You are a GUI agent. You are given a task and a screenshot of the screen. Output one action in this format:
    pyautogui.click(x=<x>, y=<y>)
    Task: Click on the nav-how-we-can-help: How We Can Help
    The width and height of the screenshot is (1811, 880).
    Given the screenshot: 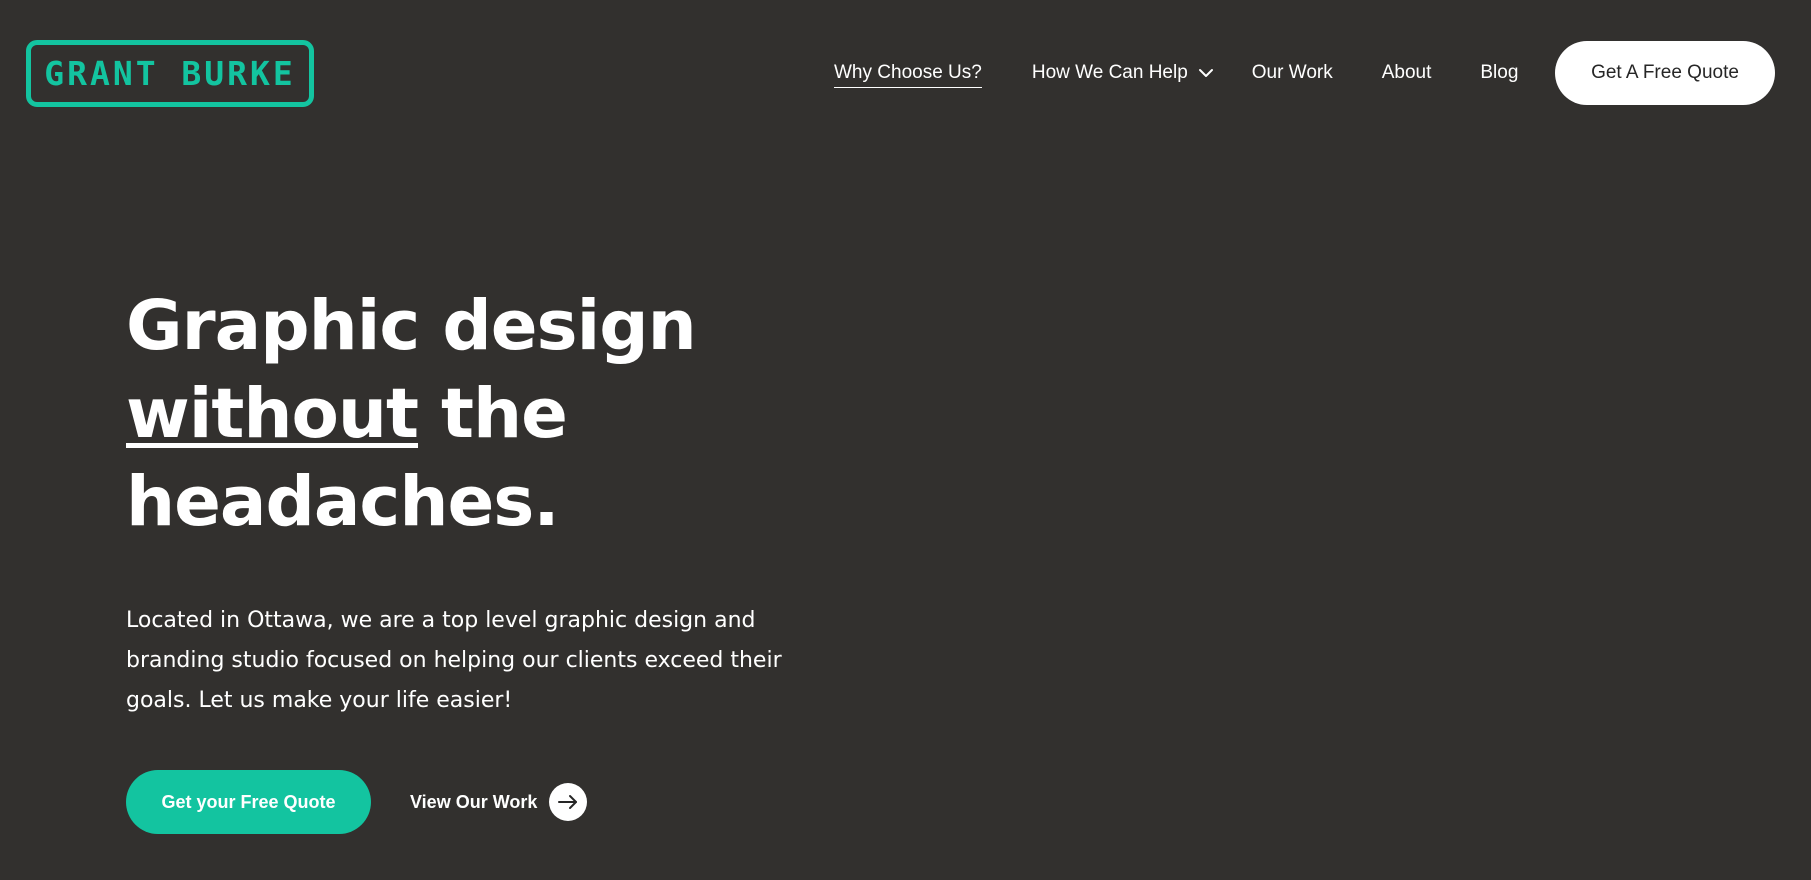 What is the action you would take?
    pyautogui.click(x=1123, y=73)
    